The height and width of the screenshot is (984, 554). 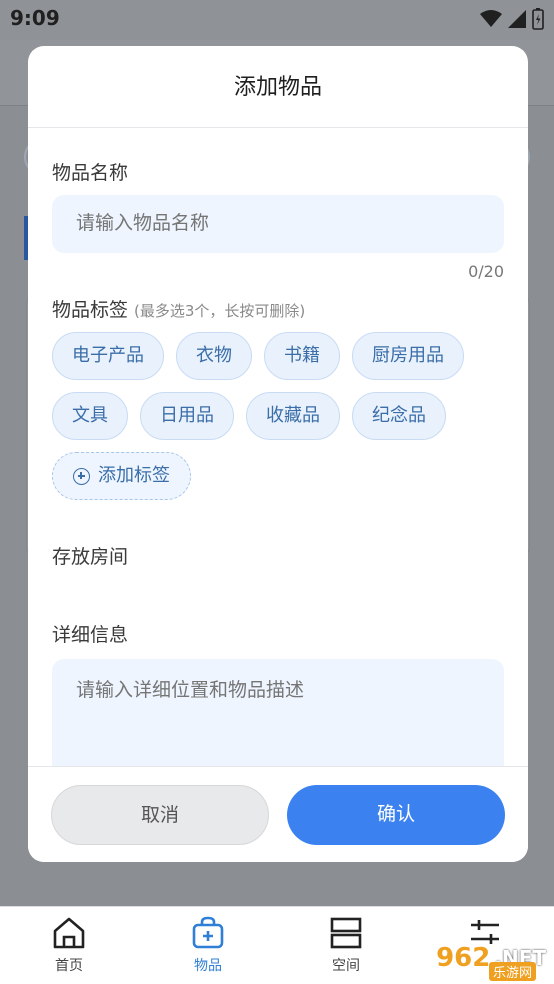 I want to click on confirm-button: 确认, so click(x=396, y=815).